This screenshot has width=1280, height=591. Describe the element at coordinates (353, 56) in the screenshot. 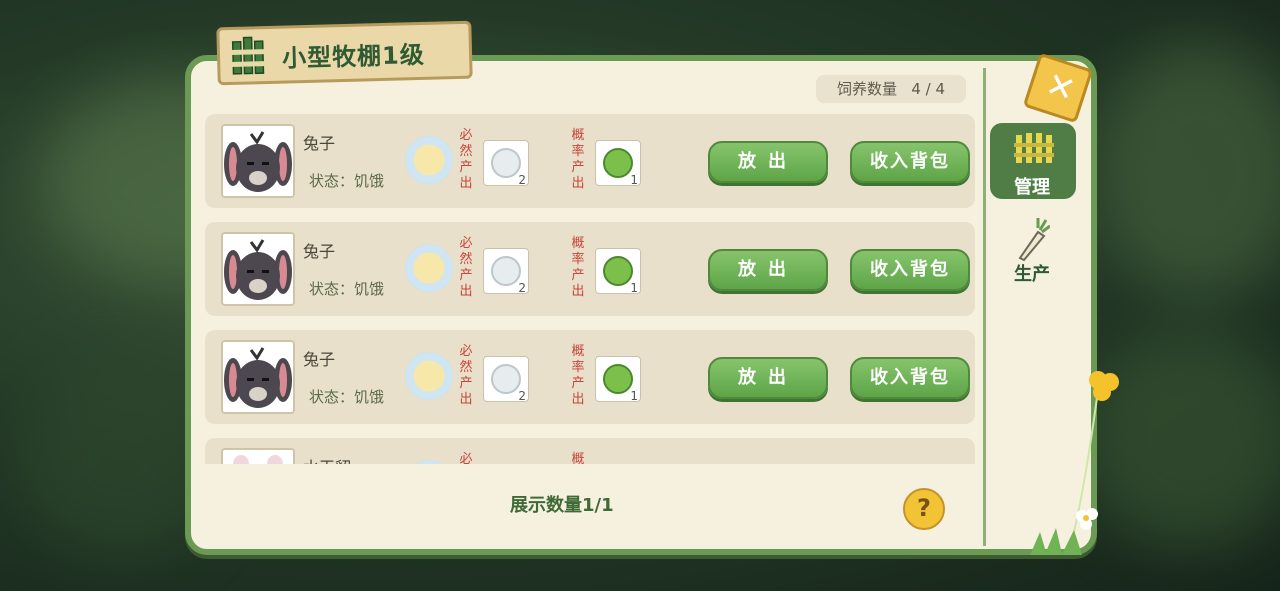

I see `page-title: 小型牧棚1级` at that location.